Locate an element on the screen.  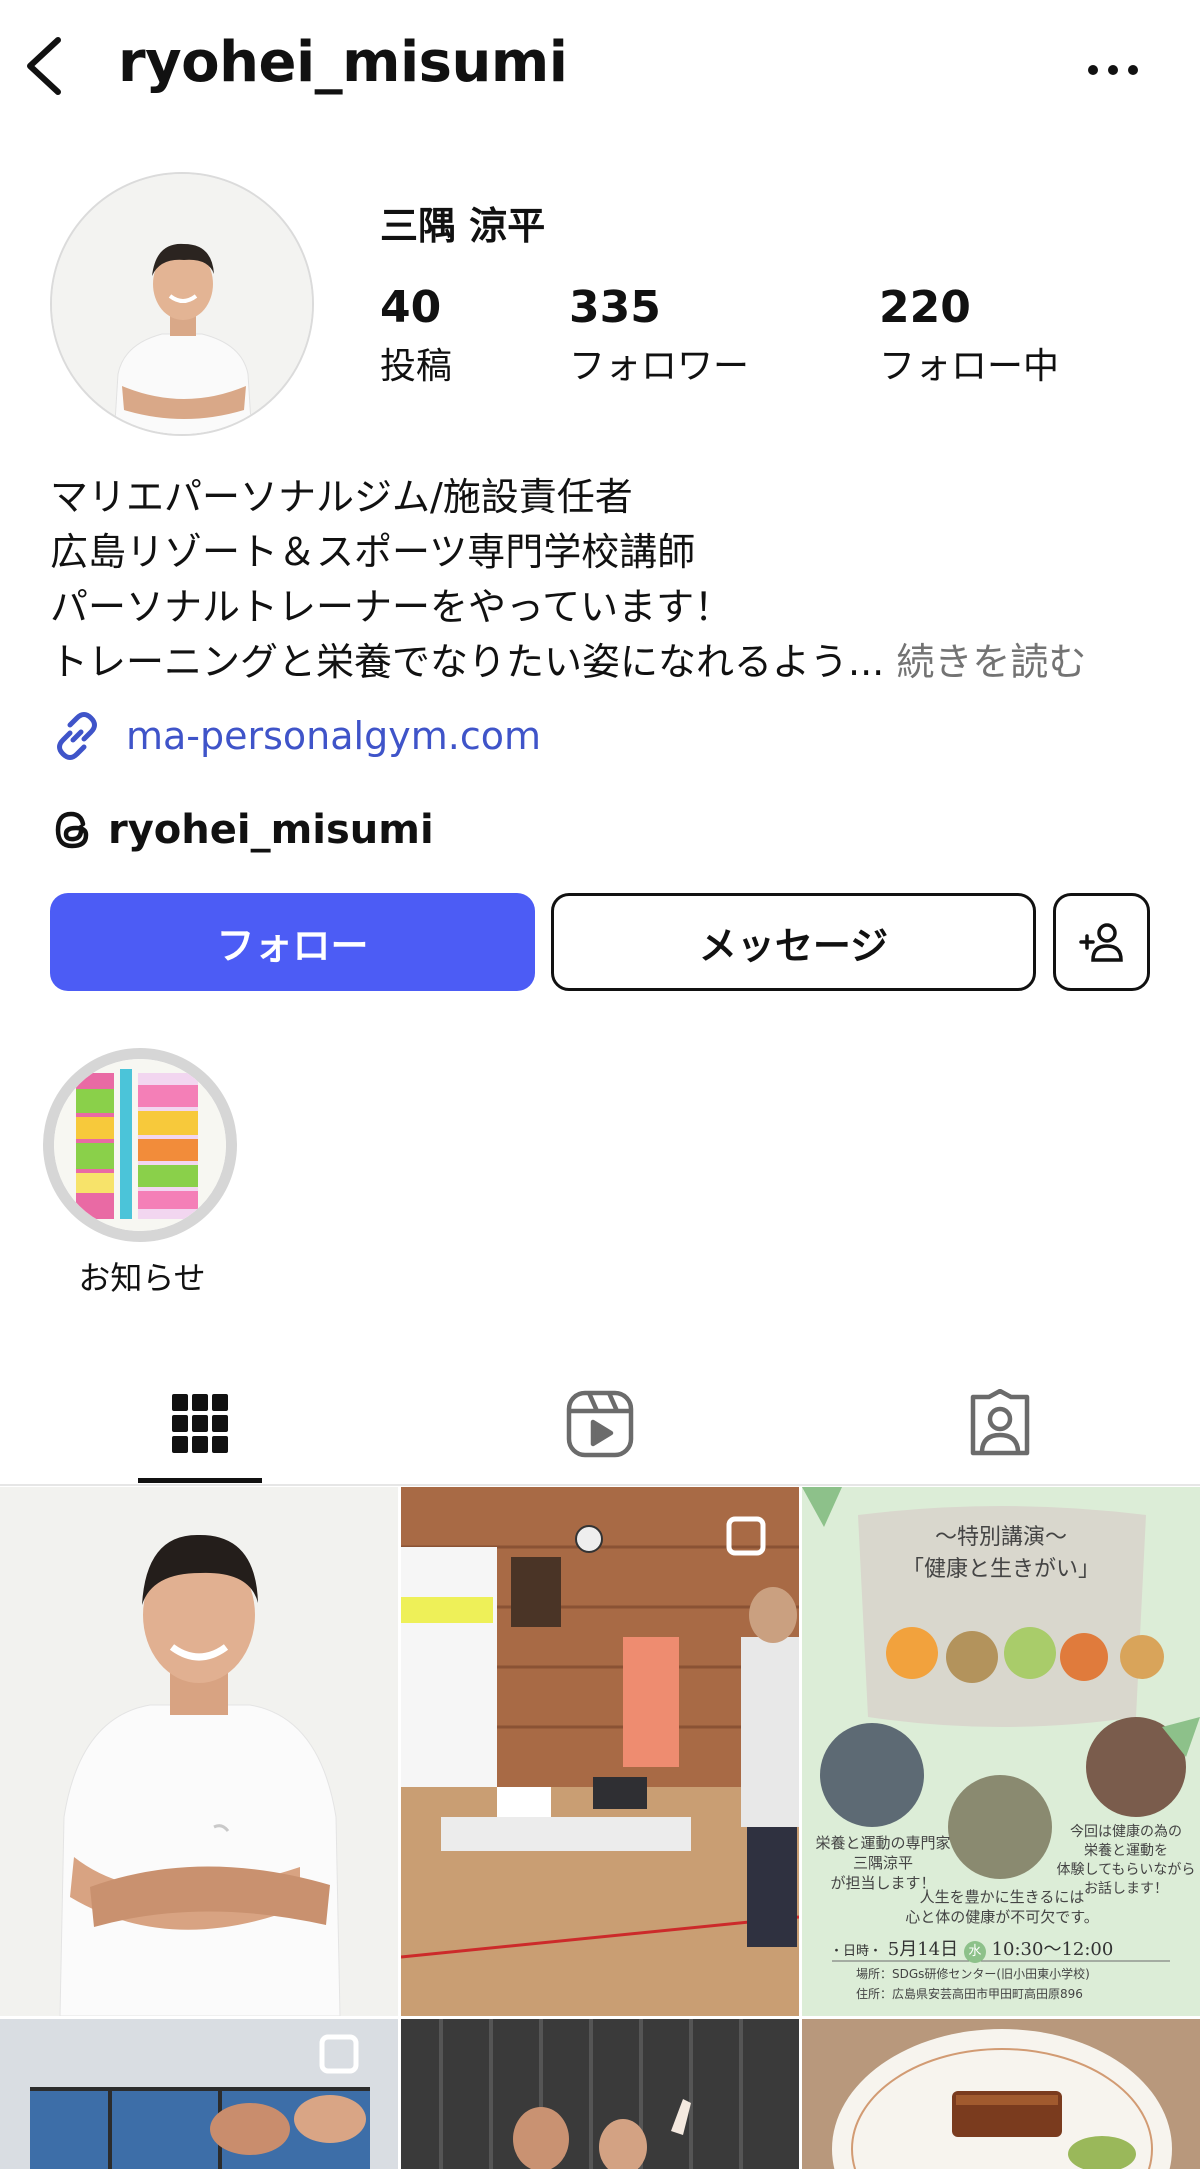
profile-avatar is located at coordinates (182, 304).